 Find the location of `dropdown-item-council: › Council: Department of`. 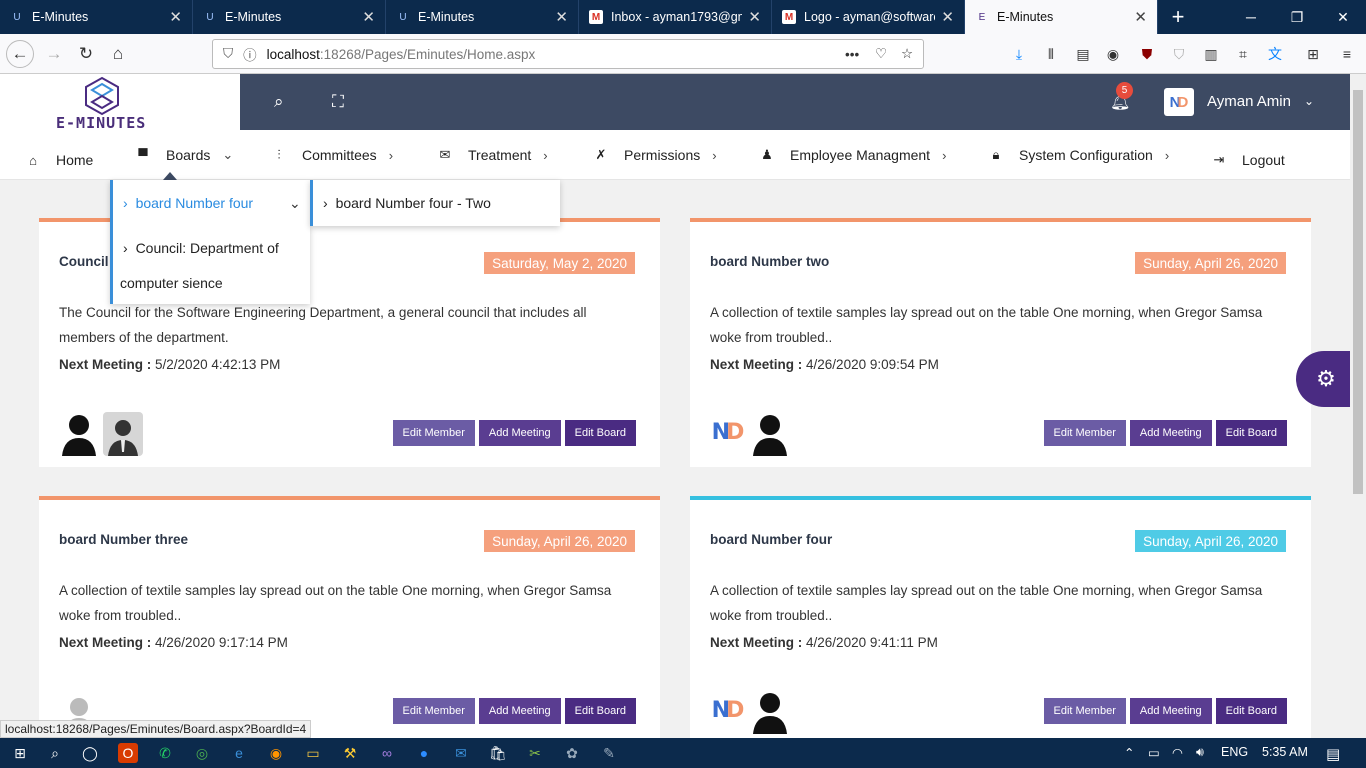

dropdown-item-council: › Council: Department of is located at coordinates (201, 248).